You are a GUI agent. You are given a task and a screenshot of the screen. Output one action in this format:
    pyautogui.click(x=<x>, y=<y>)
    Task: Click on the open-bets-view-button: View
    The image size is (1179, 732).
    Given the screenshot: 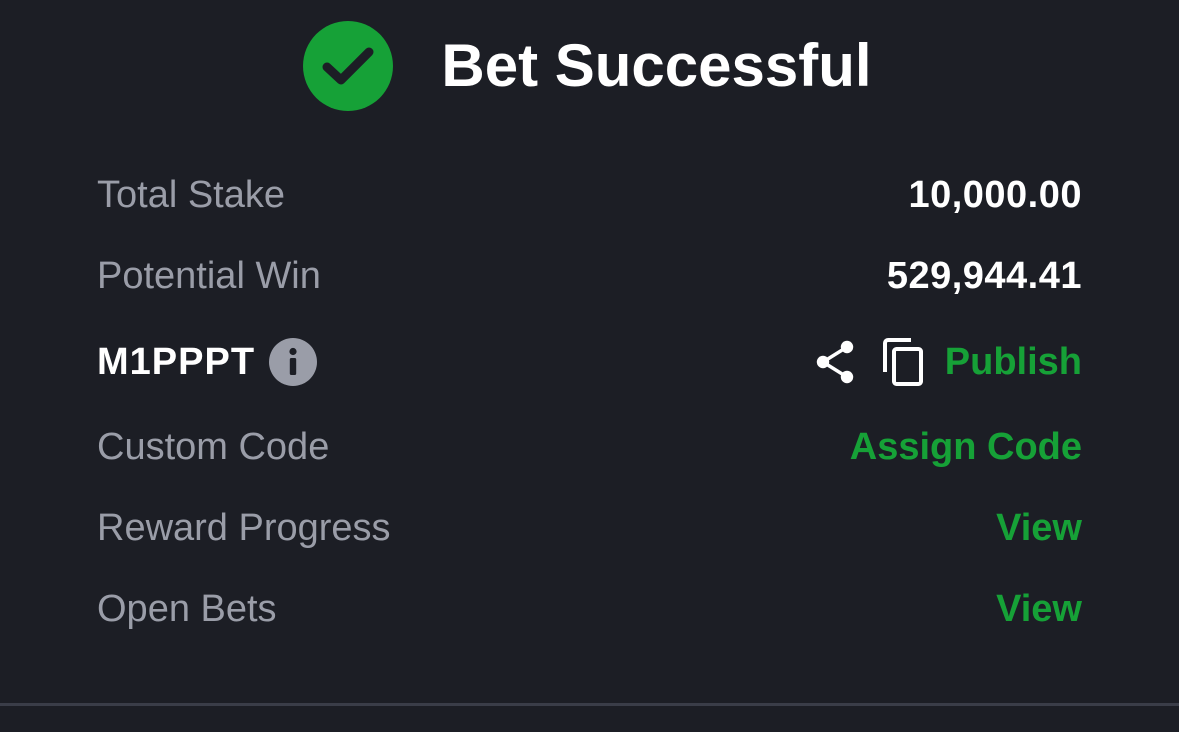 What is the action you would take?
    pyautogui.click(x=1039, y=609)
    